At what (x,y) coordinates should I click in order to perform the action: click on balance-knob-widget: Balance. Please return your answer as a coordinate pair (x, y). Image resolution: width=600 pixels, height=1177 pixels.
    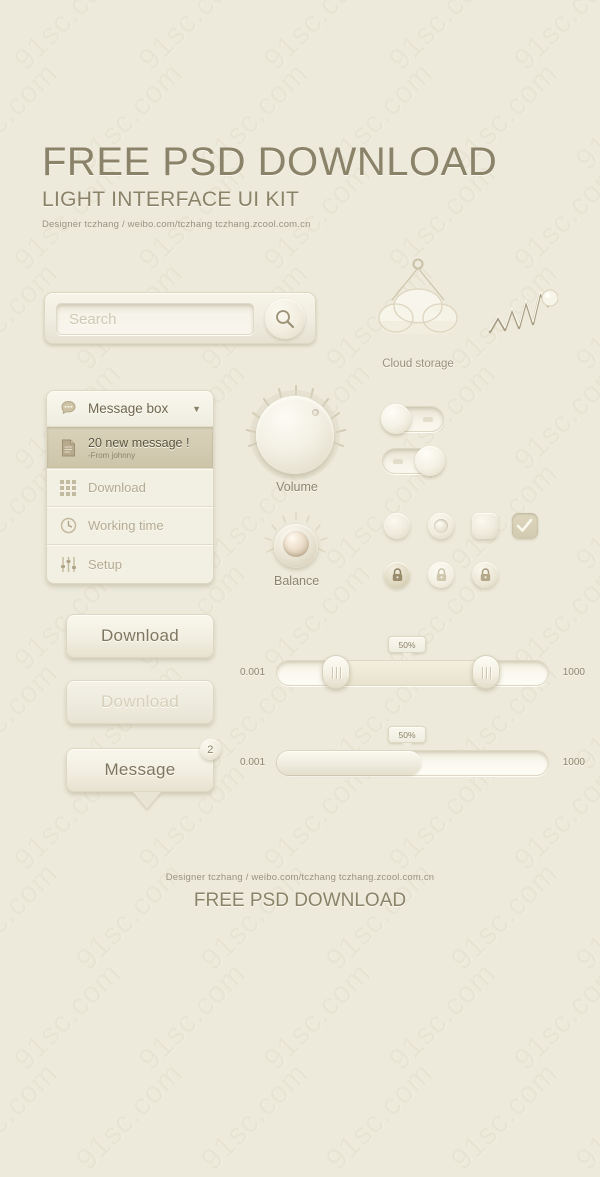
    Looking at the image, I should click on (296, 550).